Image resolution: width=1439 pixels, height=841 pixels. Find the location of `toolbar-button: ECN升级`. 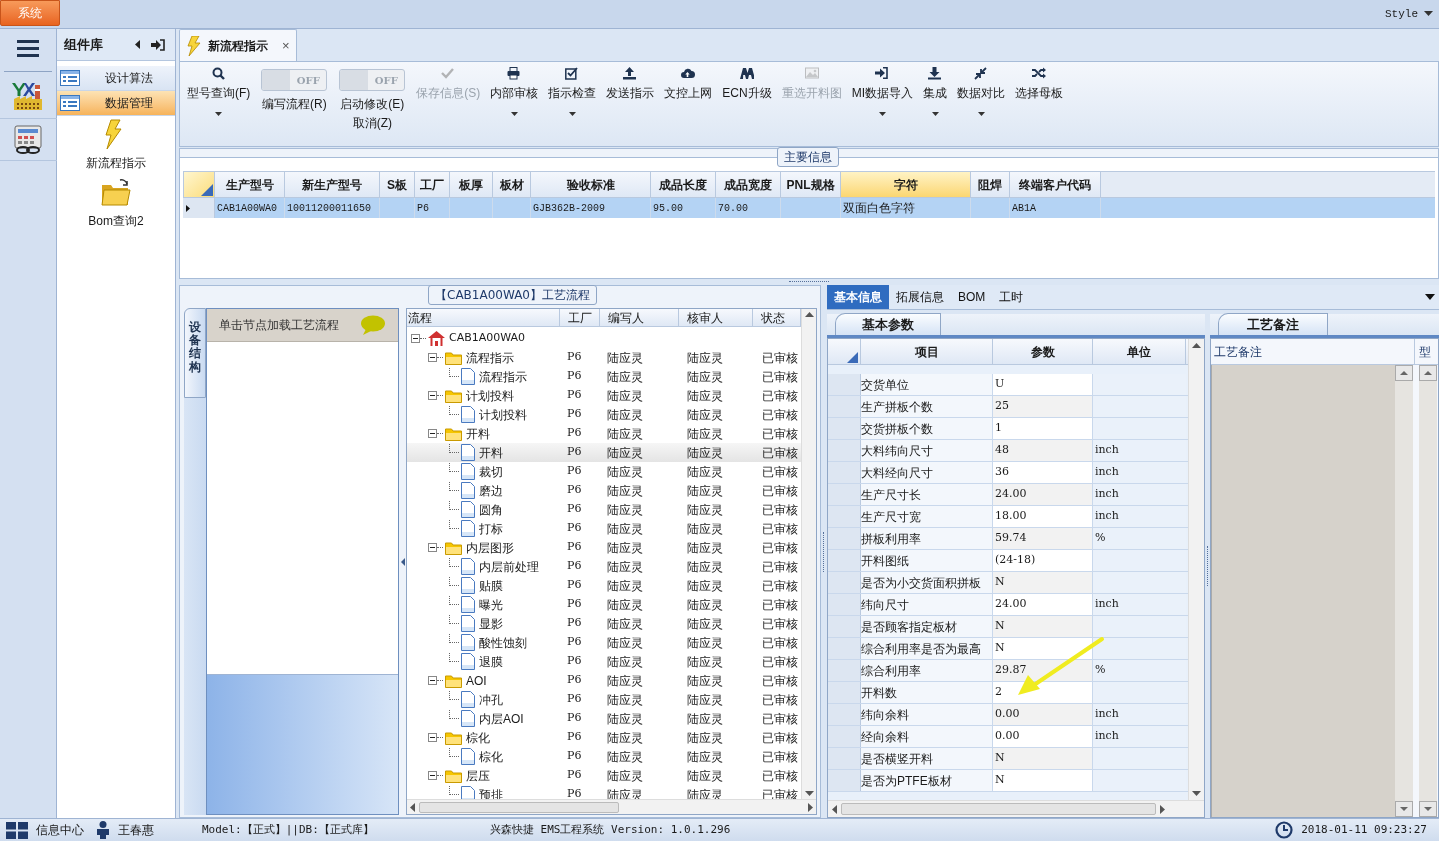

toolbar-button: ECN升级 is located at coordinates (747, 83).